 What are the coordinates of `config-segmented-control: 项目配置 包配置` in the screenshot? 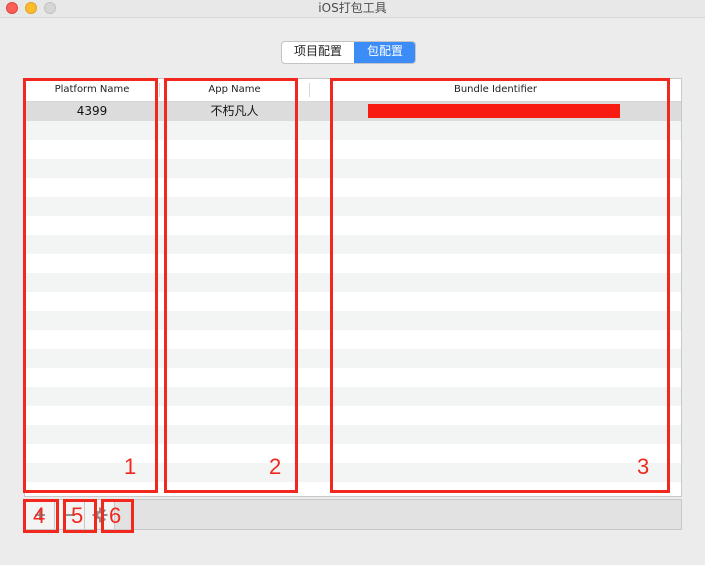 It's located at (349, 52).